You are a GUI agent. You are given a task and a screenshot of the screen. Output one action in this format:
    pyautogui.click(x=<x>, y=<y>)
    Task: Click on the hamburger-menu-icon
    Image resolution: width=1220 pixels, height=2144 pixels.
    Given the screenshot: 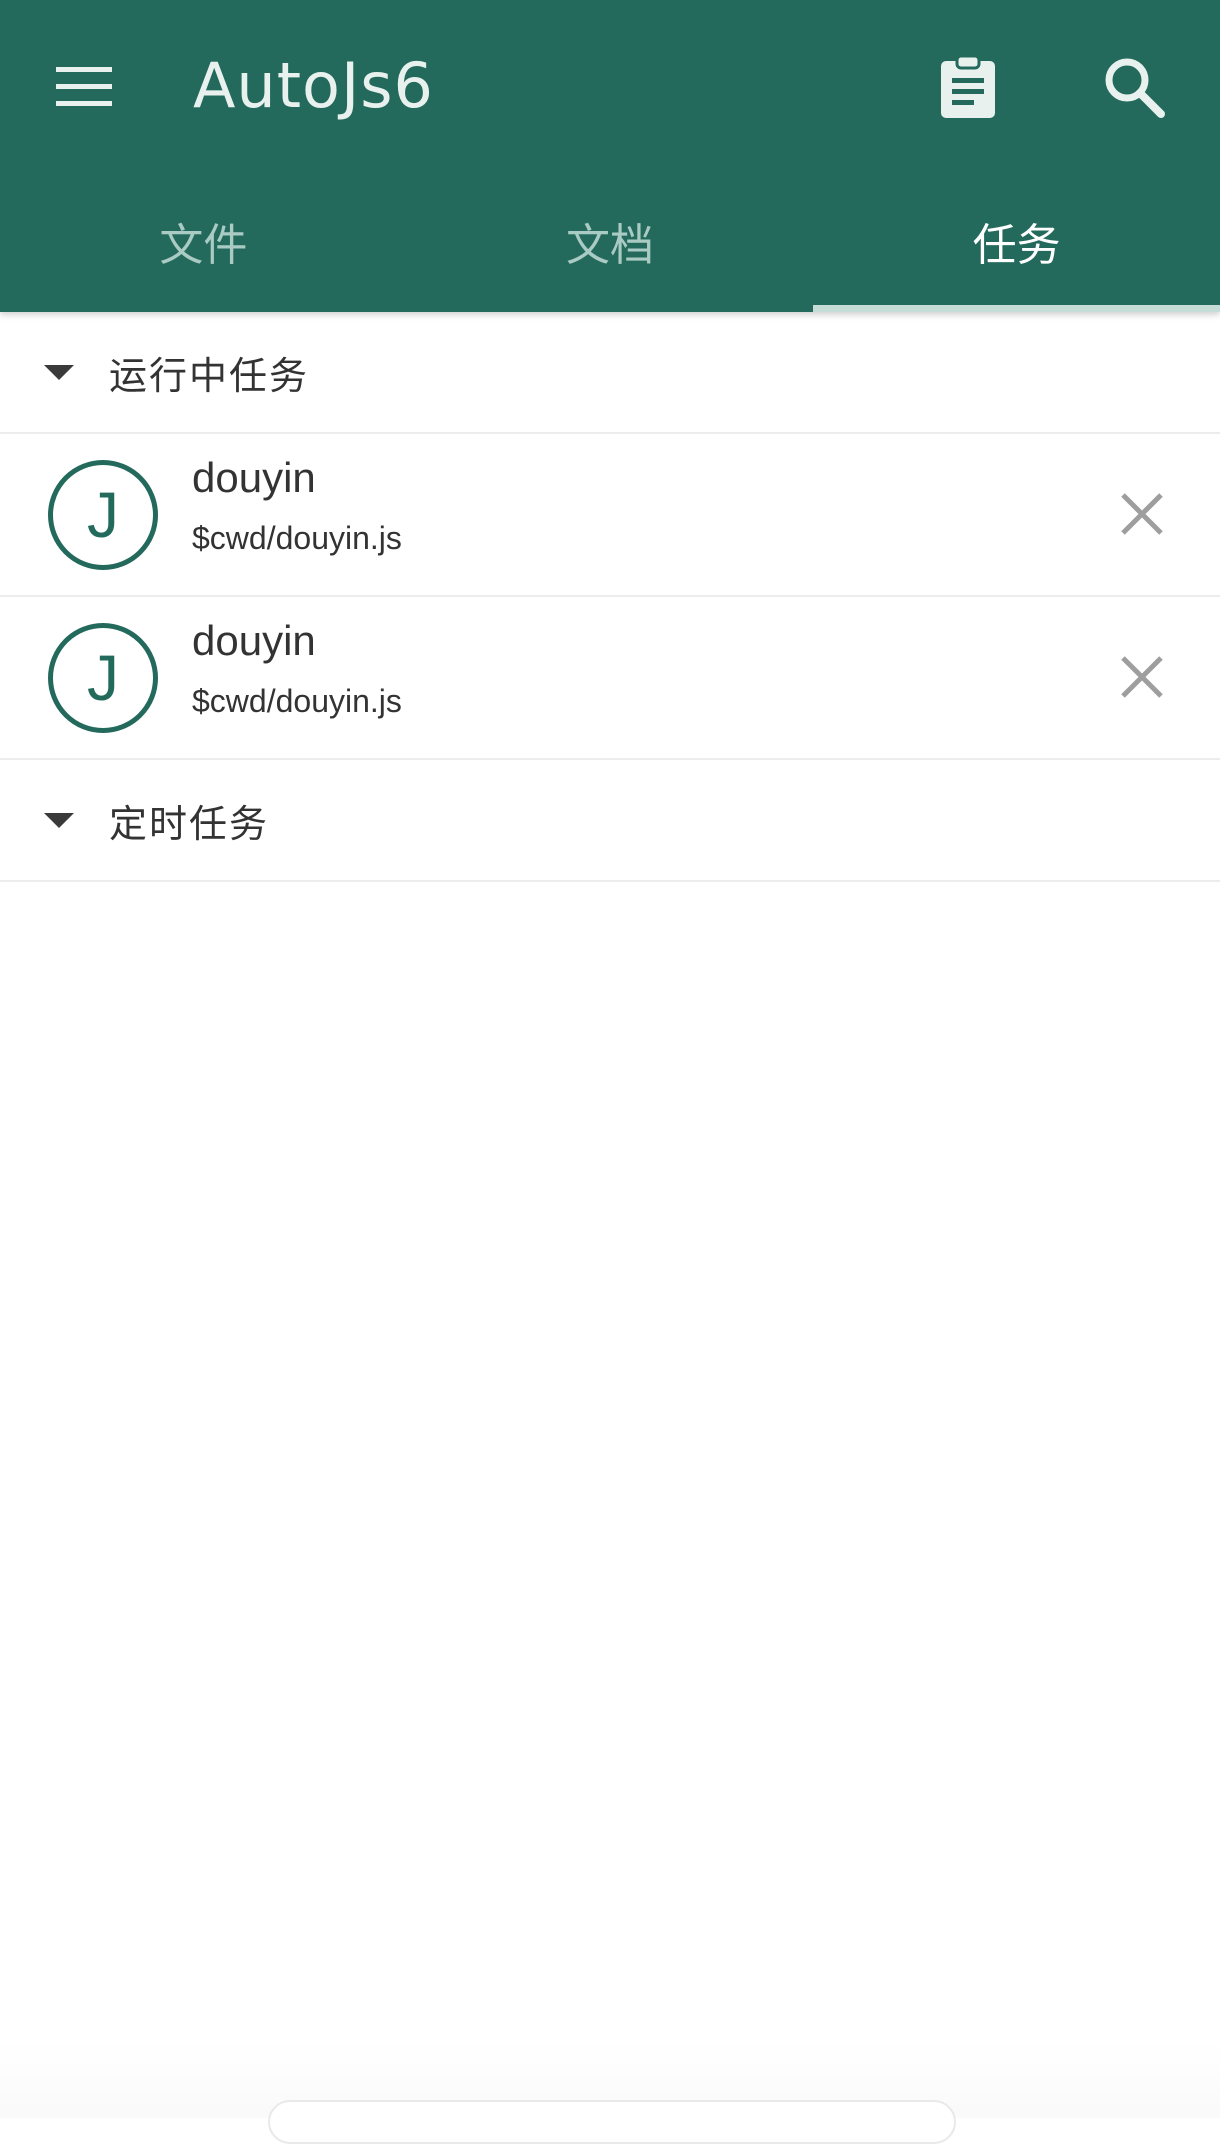 What is the action you would take?
    pyautogui.click(x=84, y=86)
    